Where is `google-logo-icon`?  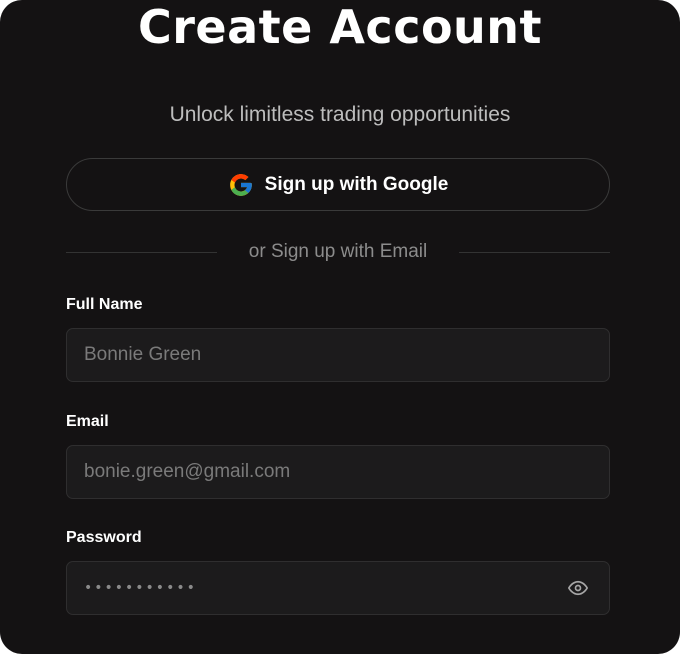 google-logo-icon is located at coordinates (240, 184).